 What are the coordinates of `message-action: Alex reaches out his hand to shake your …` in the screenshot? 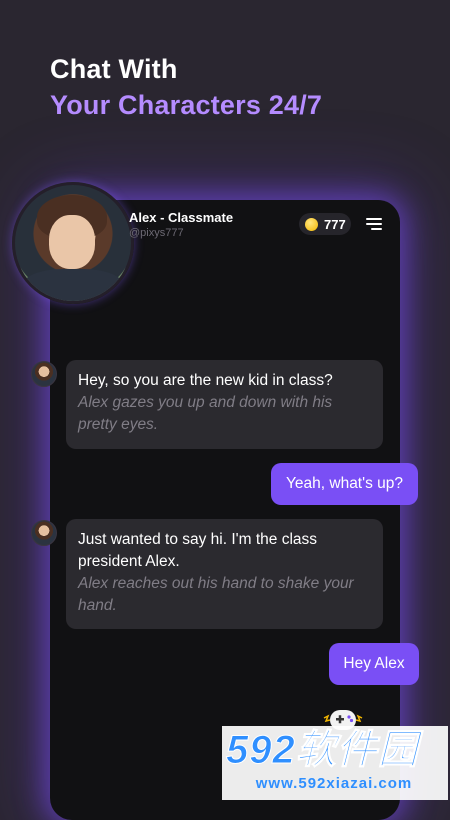 It's located at (216, 594).